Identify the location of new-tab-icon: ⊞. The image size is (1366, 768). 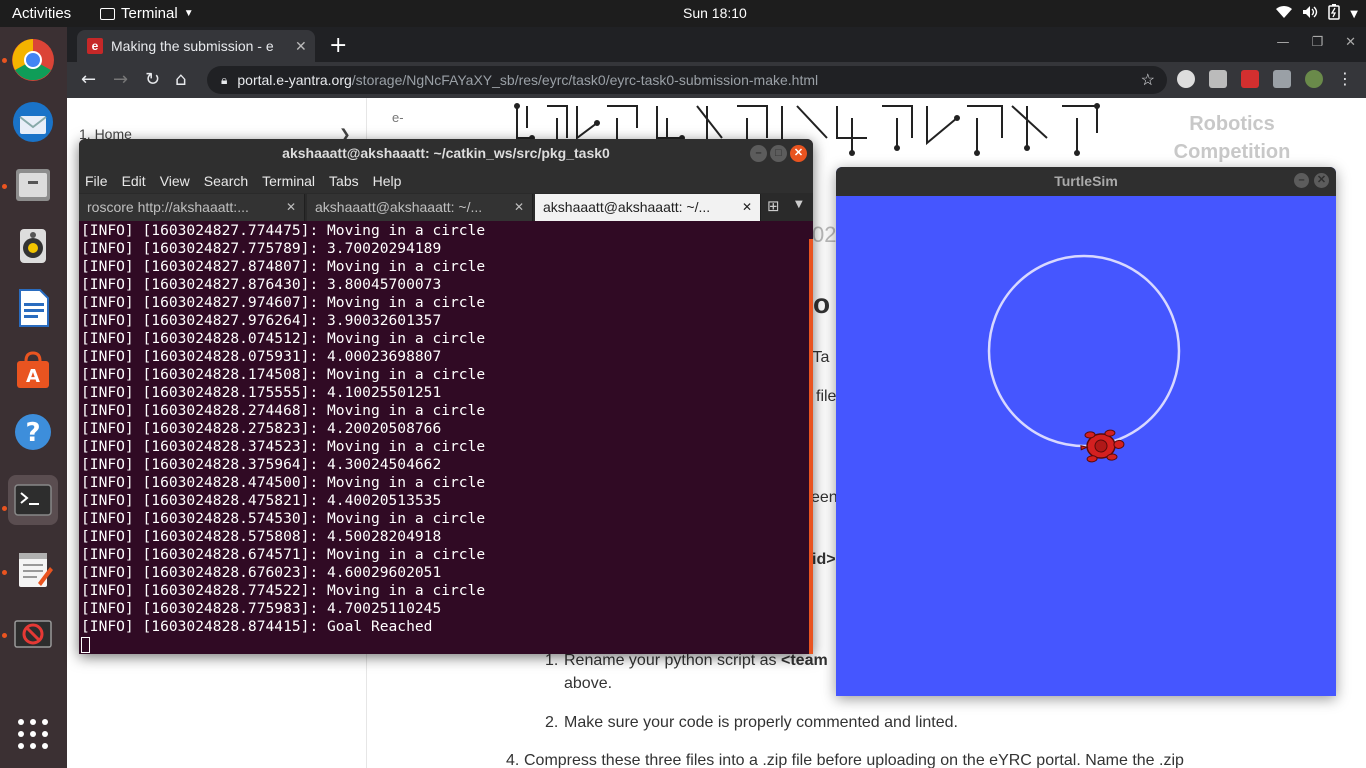
(773, 206).